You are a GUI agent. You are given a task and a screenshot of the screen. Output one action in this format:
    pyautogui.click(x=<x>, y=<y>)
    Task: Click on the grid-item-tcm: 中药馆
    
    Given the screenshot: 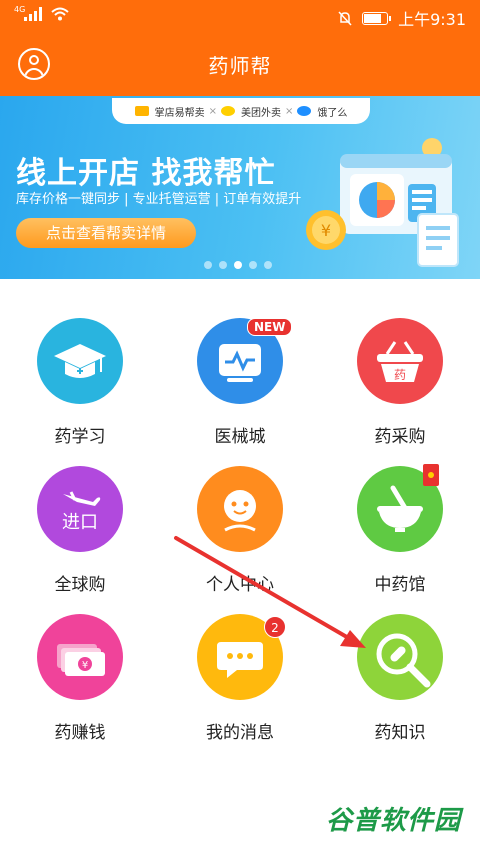 What is the action you would take?
    pyautogui.click(x=400, y=535)
    